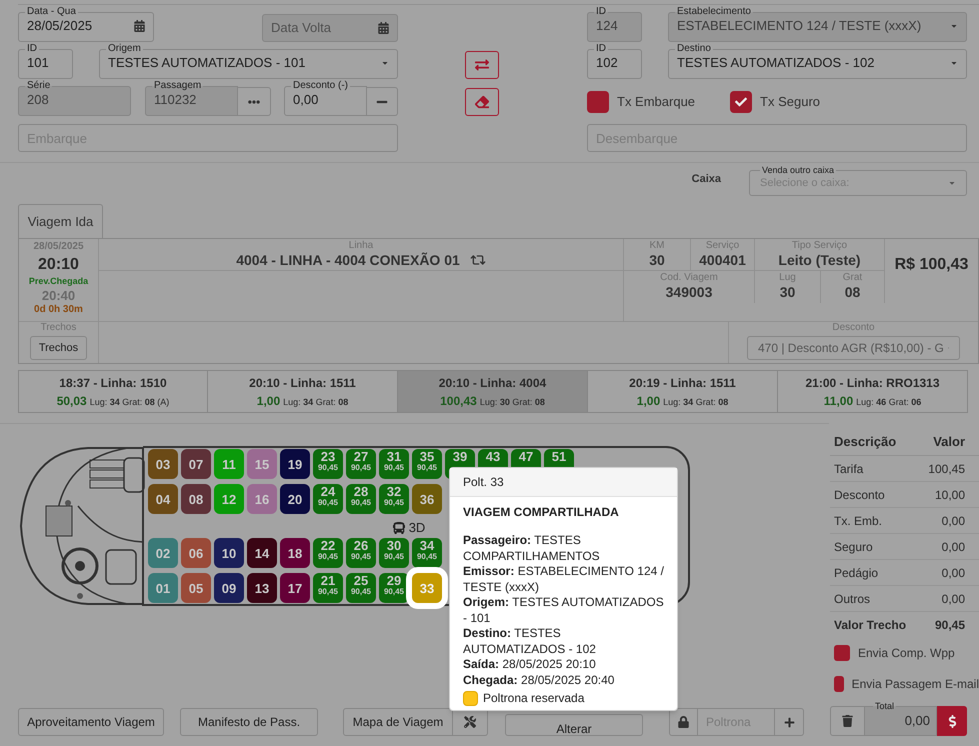 The width and height of the screenshot is (979, 746). Describe the element at coordinates (714, 12) in the screenshot. I see `field-label: Estabelecimento` at that location.